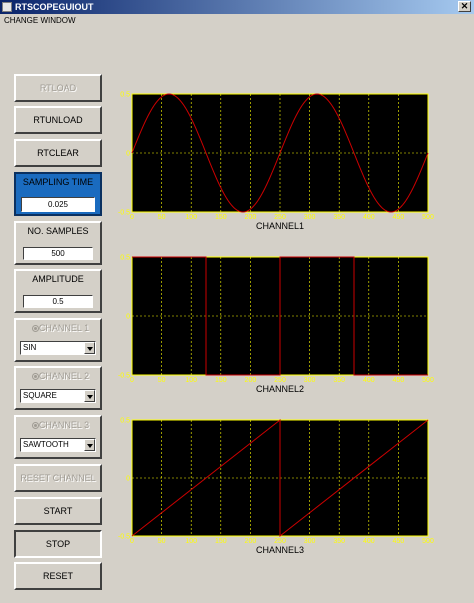 The image size is (474, 603). What do you see at coordinates (339, 217) in the screenshot?
I see `chart1-x-tick-label: 350` at bounding box center [339, 217].